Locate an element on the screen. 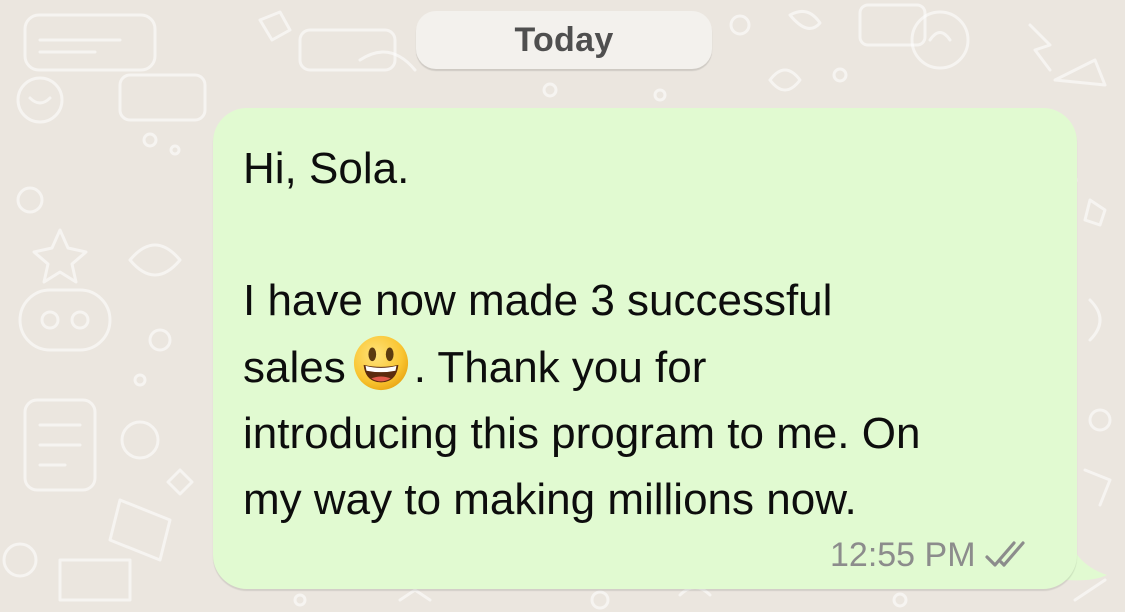 This screenshot has width=1125, height=612. date-divider: Today is located at coordinates (564, 40).